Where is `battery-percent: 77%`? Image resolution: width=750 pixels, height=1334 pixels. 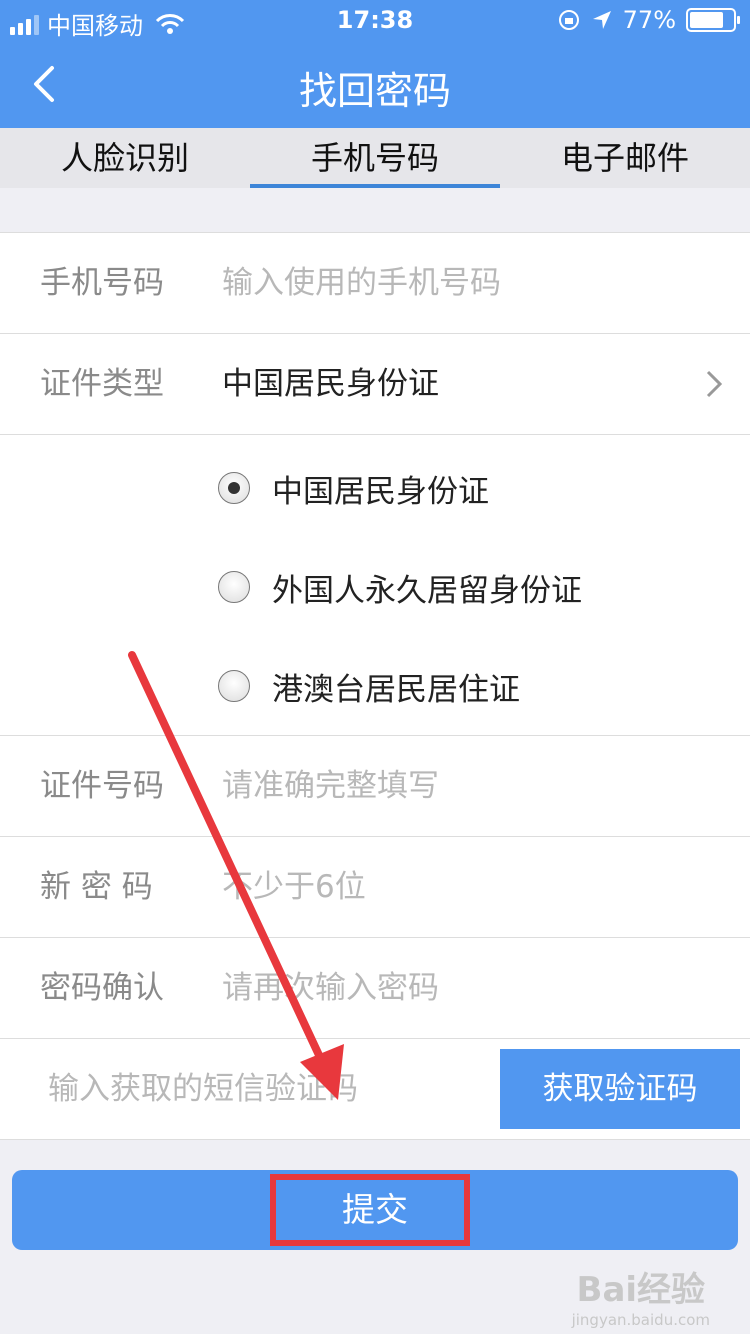 battery-percent: 77% is located at coordinates (649, 20).